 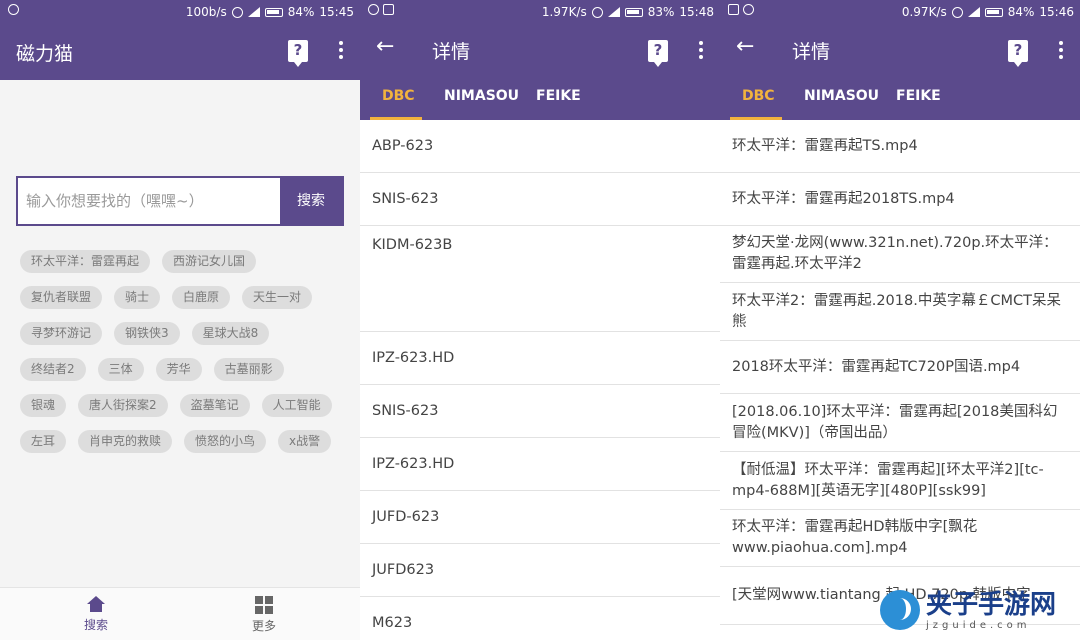 What do you see at coordinates (248, 369) in the screenshot?
I see `tag-chip: 古墓丽影` at bounding box center [248, 369].